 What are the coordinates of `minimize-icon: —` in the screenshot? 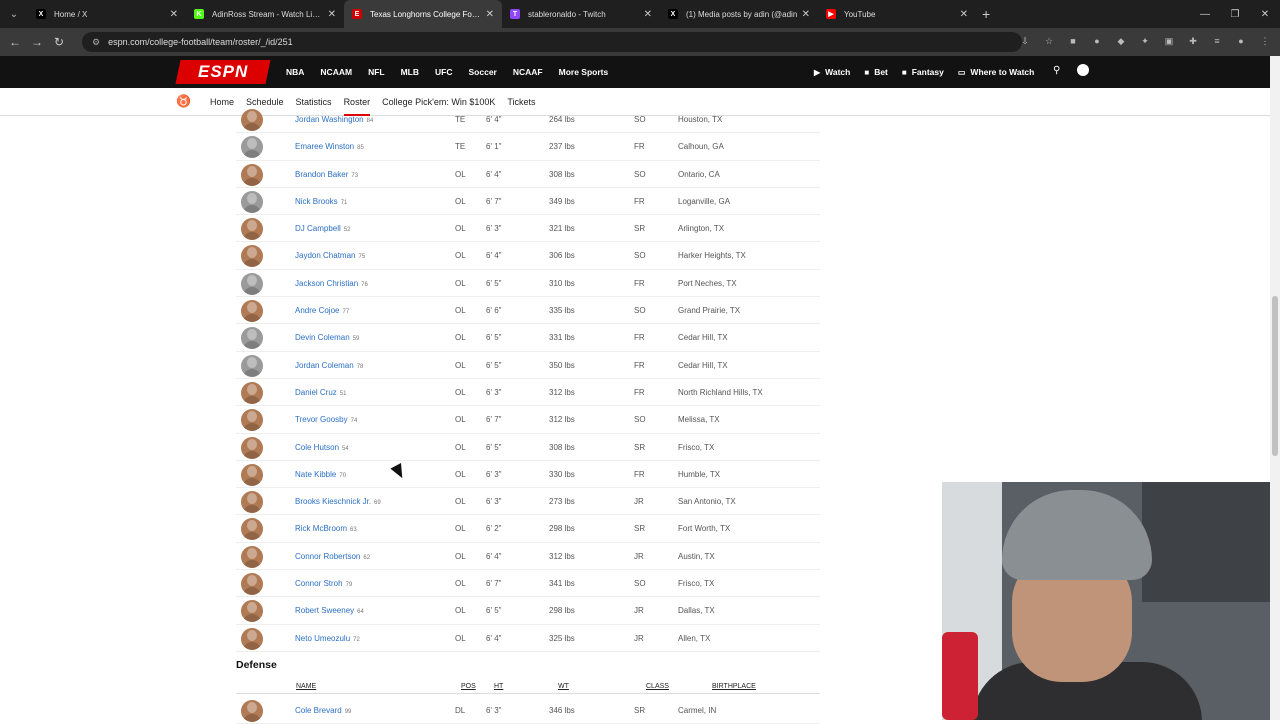 It's located at (1205, 14).